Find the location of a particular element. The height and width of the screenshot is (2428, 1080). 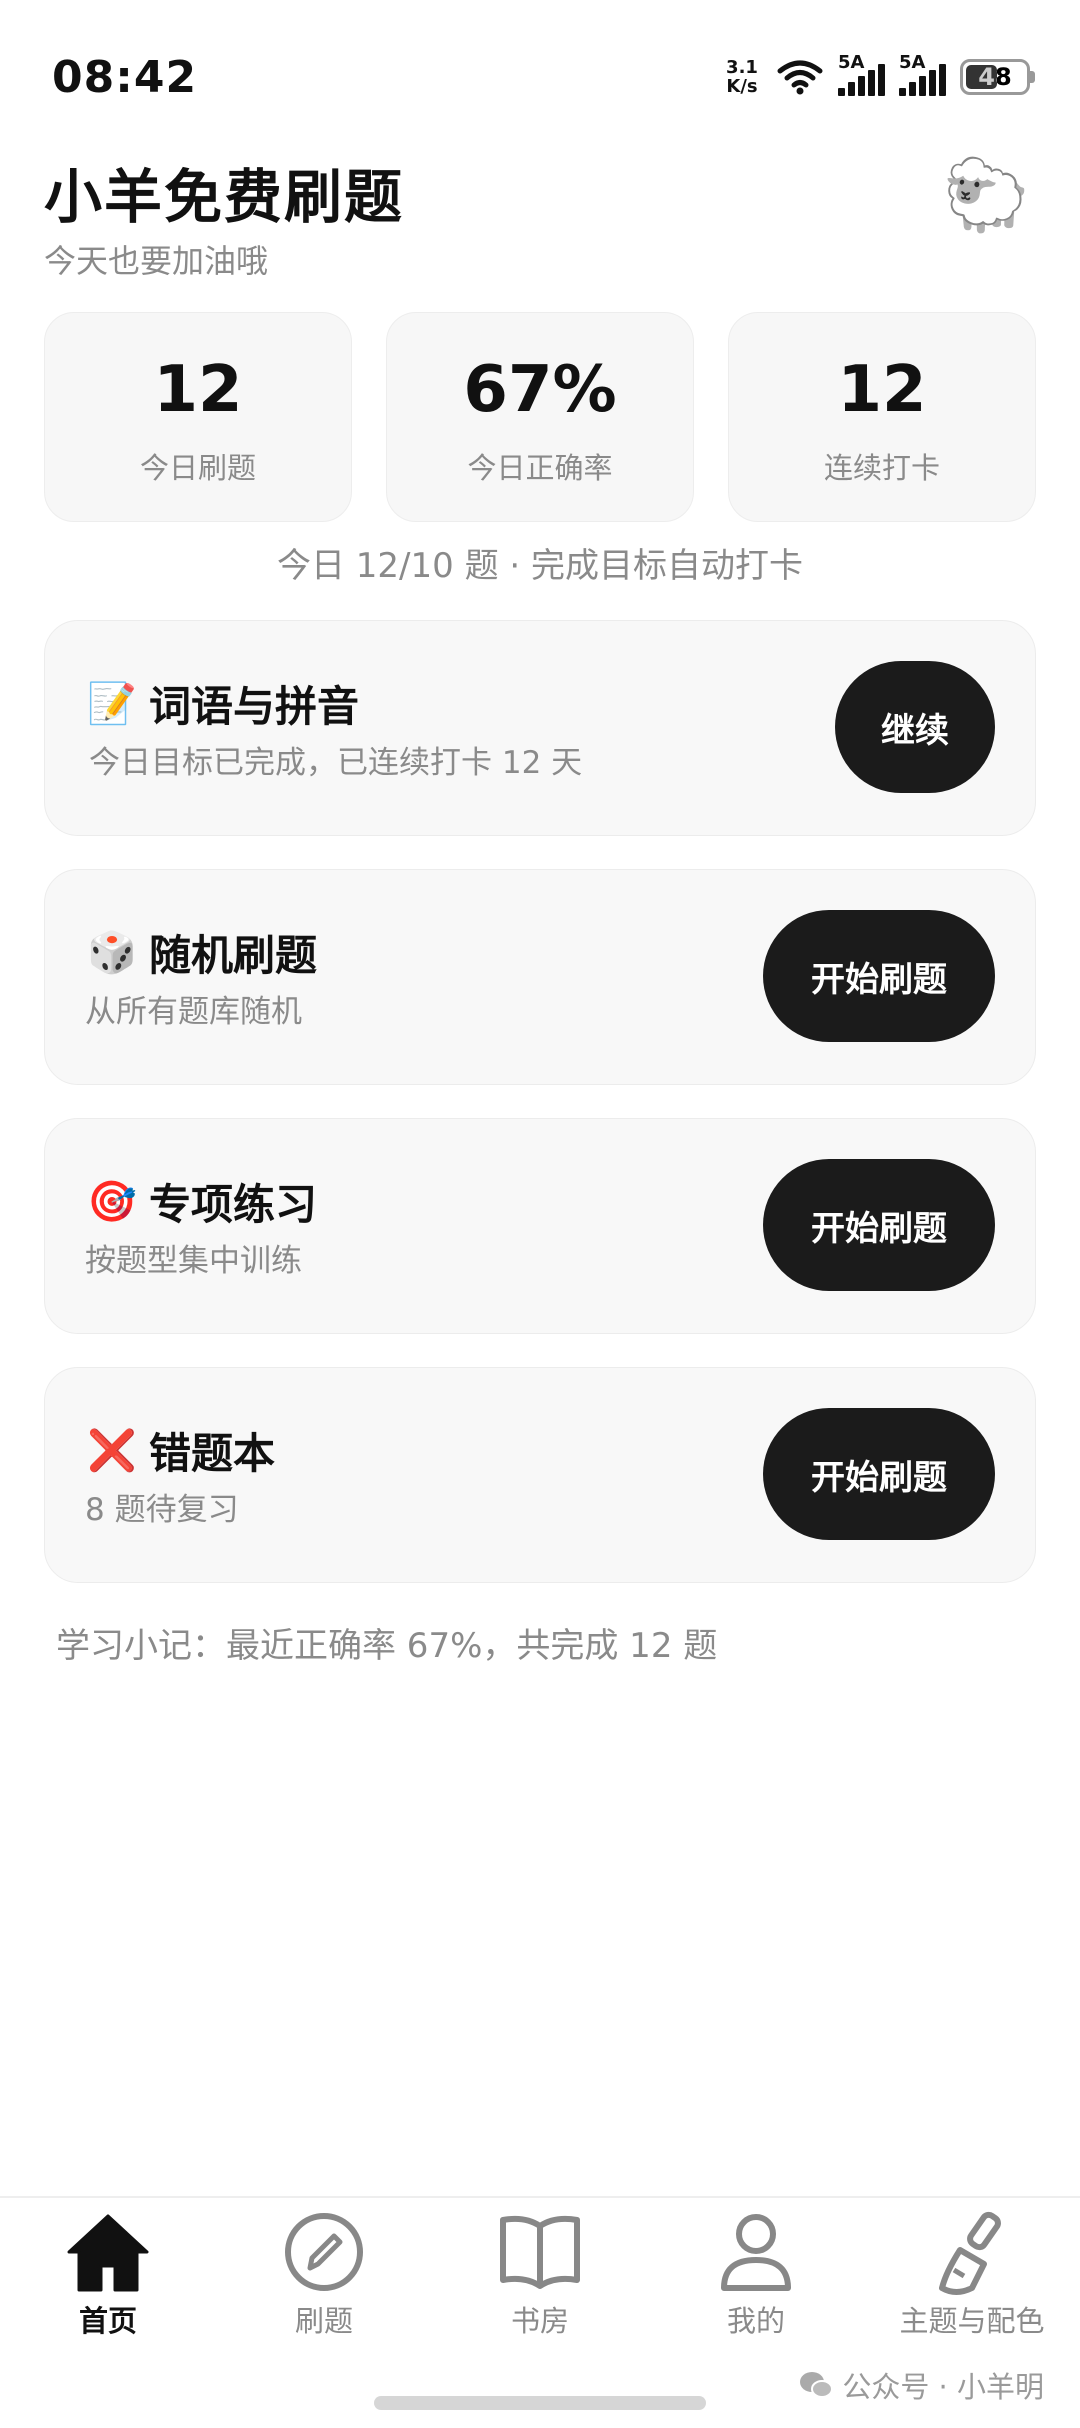

memo-icon: 📝 is located at coordinates (112, 704).